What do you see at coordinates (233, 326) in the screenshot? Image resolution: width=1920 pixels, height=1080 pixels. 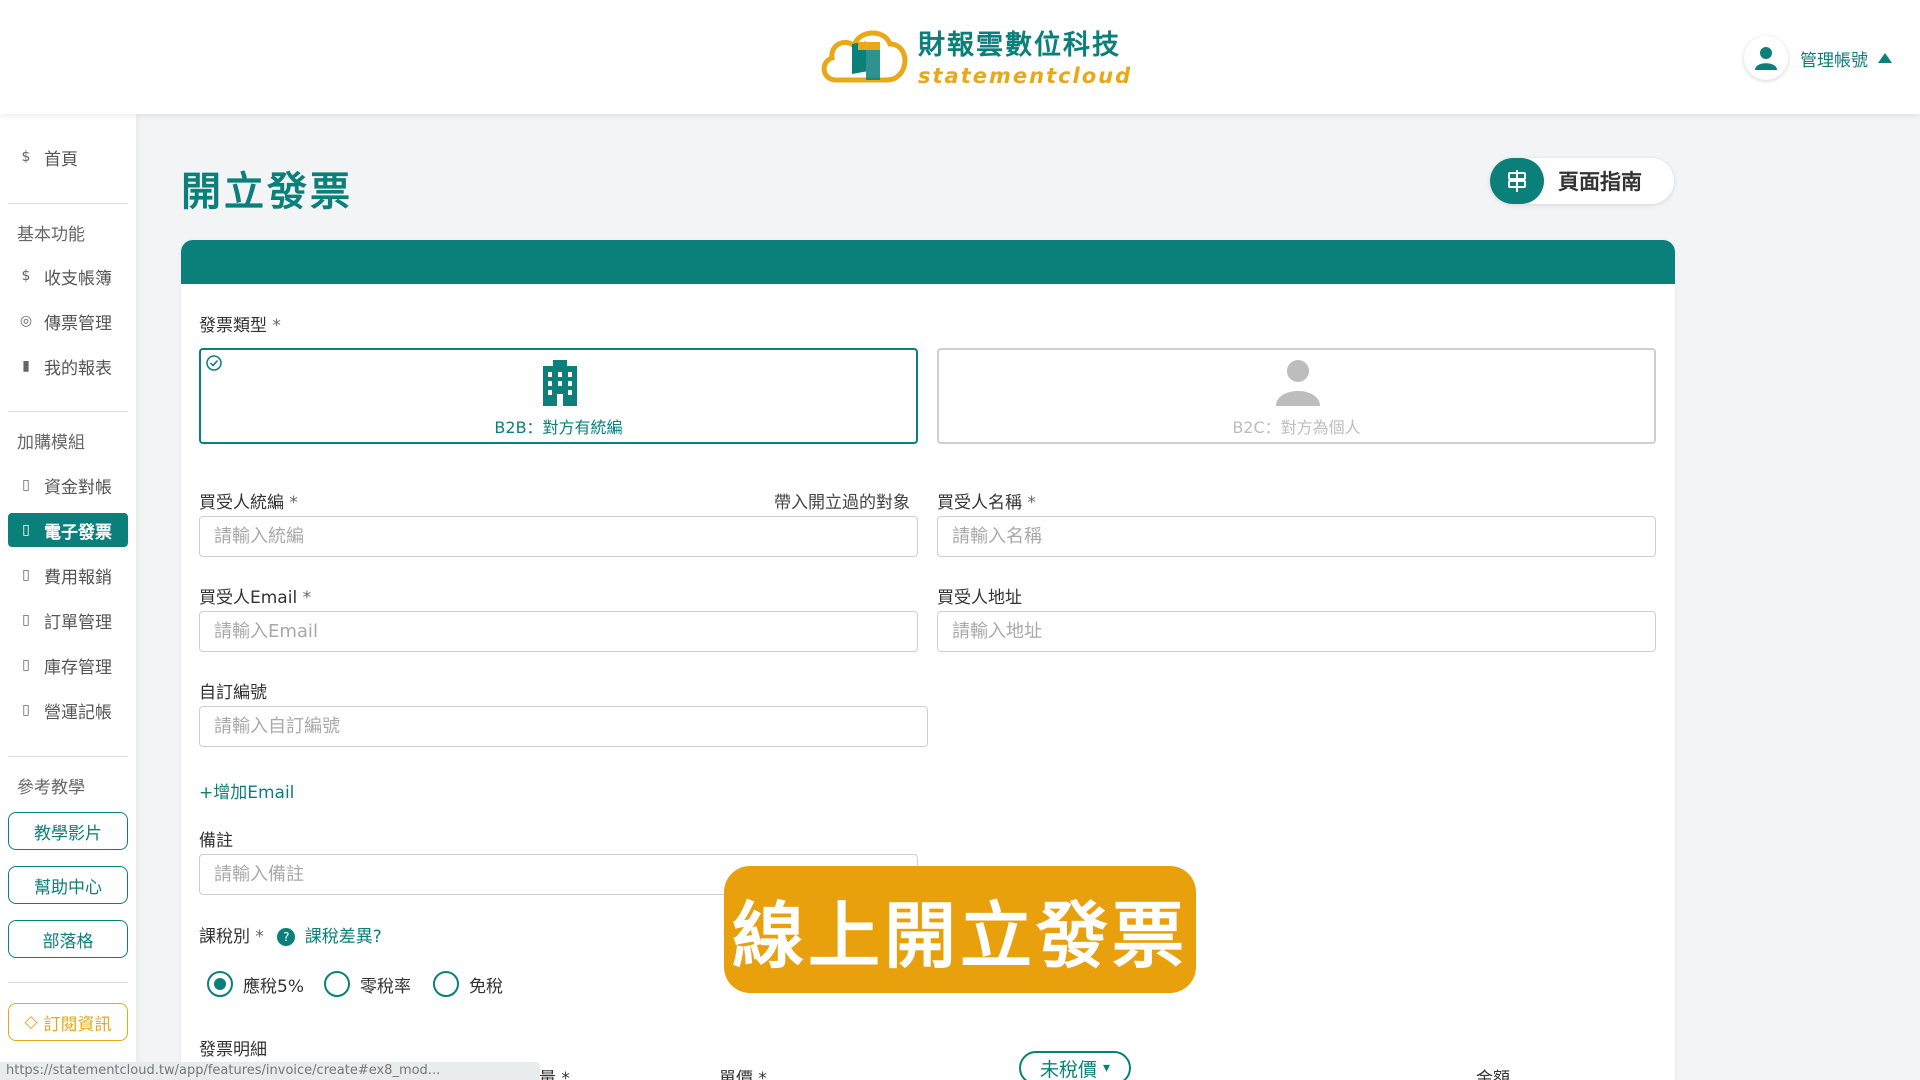 I see `invoice-type-label-text: 發票類型` at bounding box center [233, 326].